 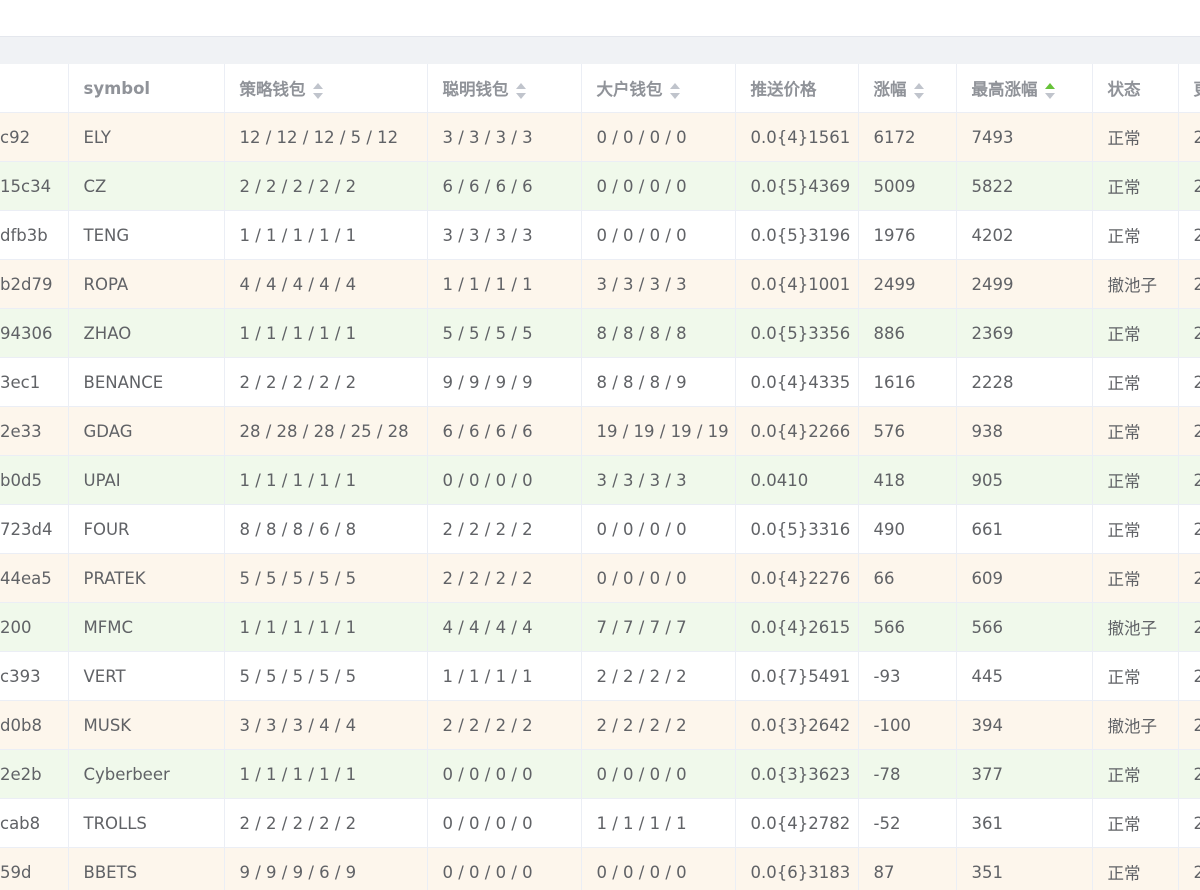 What do you see at coordinates (146, 333) in the screenshot?
I see `cell-symbol: ZHAO` at bounding box center [146, 333].